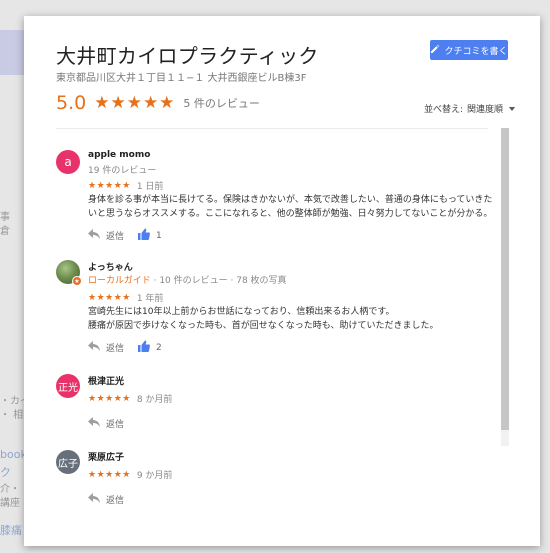  I want to click on rating-summary: 5.0 ★★★★★ 5 件のレビュー, so click(158, 103).